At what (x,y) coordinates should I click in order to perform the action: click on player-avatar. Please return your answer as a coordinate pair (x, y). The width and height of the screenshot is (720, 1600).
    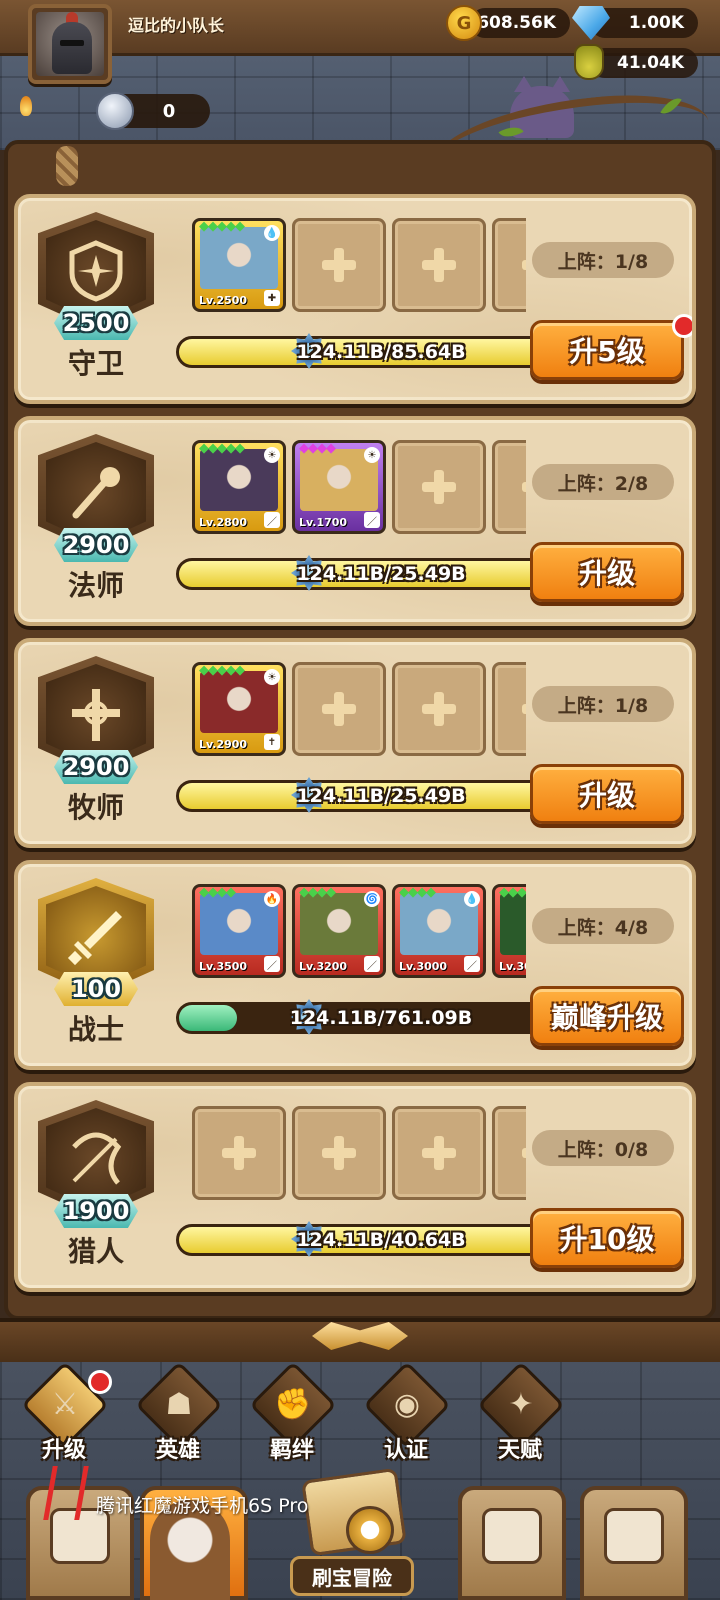
    Looking at the image, I should click on (70, 44).